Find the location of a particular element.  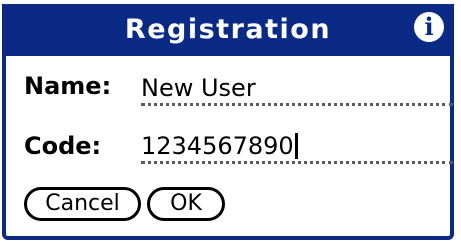

name-field-value: New User is located at coordinates (198, 88).